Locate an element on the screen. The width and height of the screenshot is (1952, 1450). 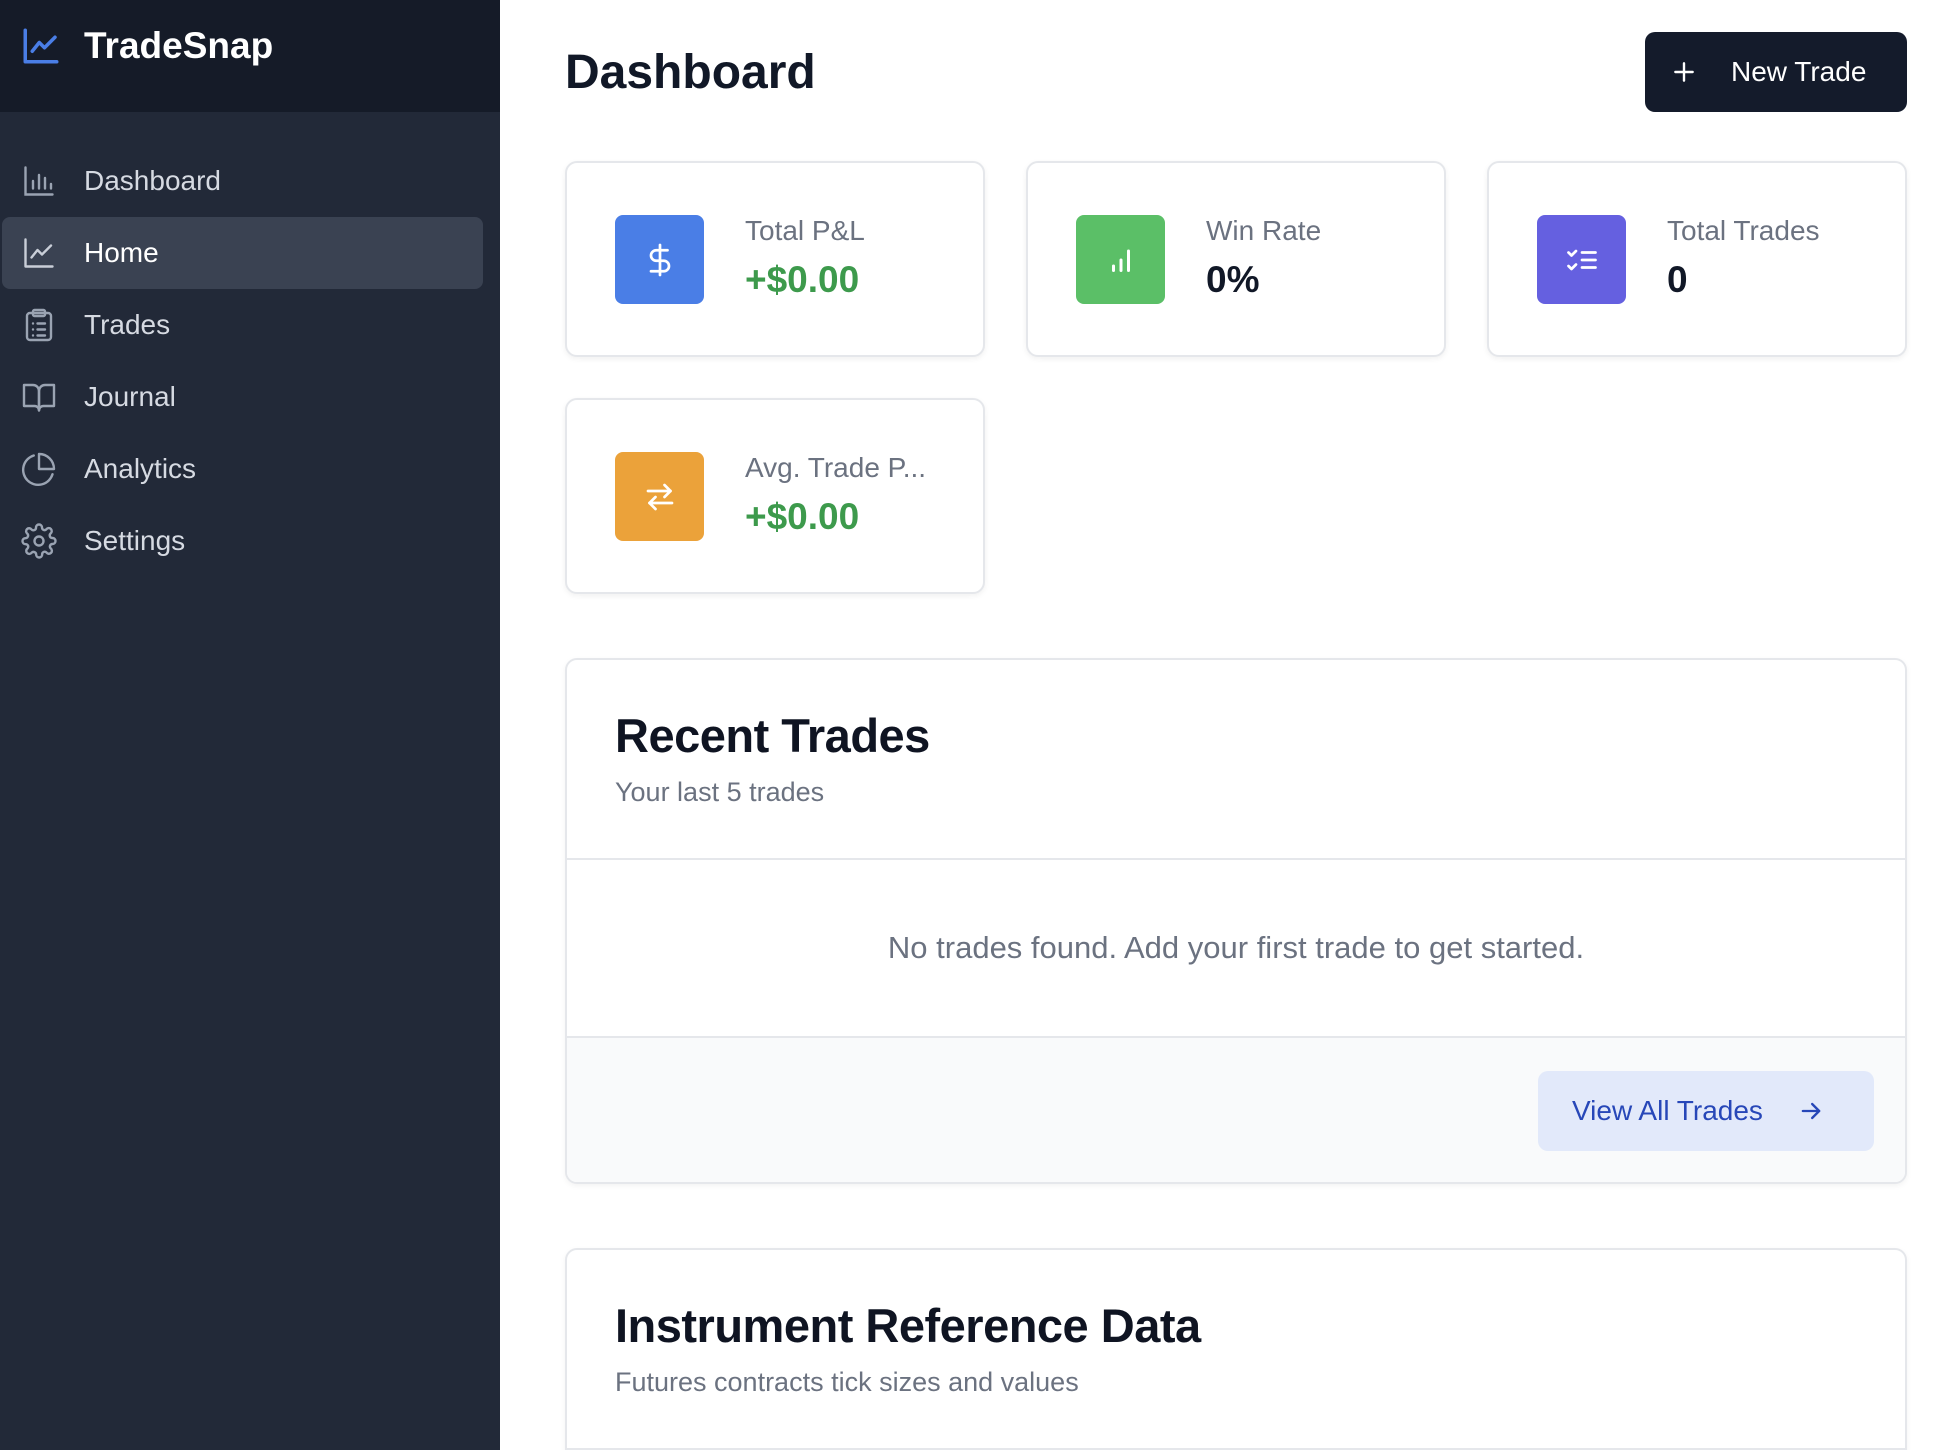
new-trade-button: New Trade is located at coordinates (1776, 72).